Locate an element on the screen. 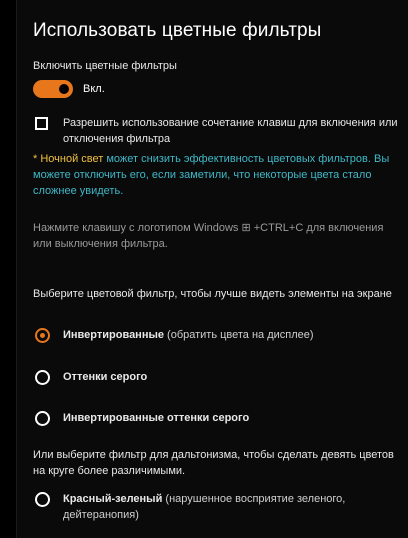 This screenshot has width=408, height=538. radio-red-green is located at coordinates (42, 499).